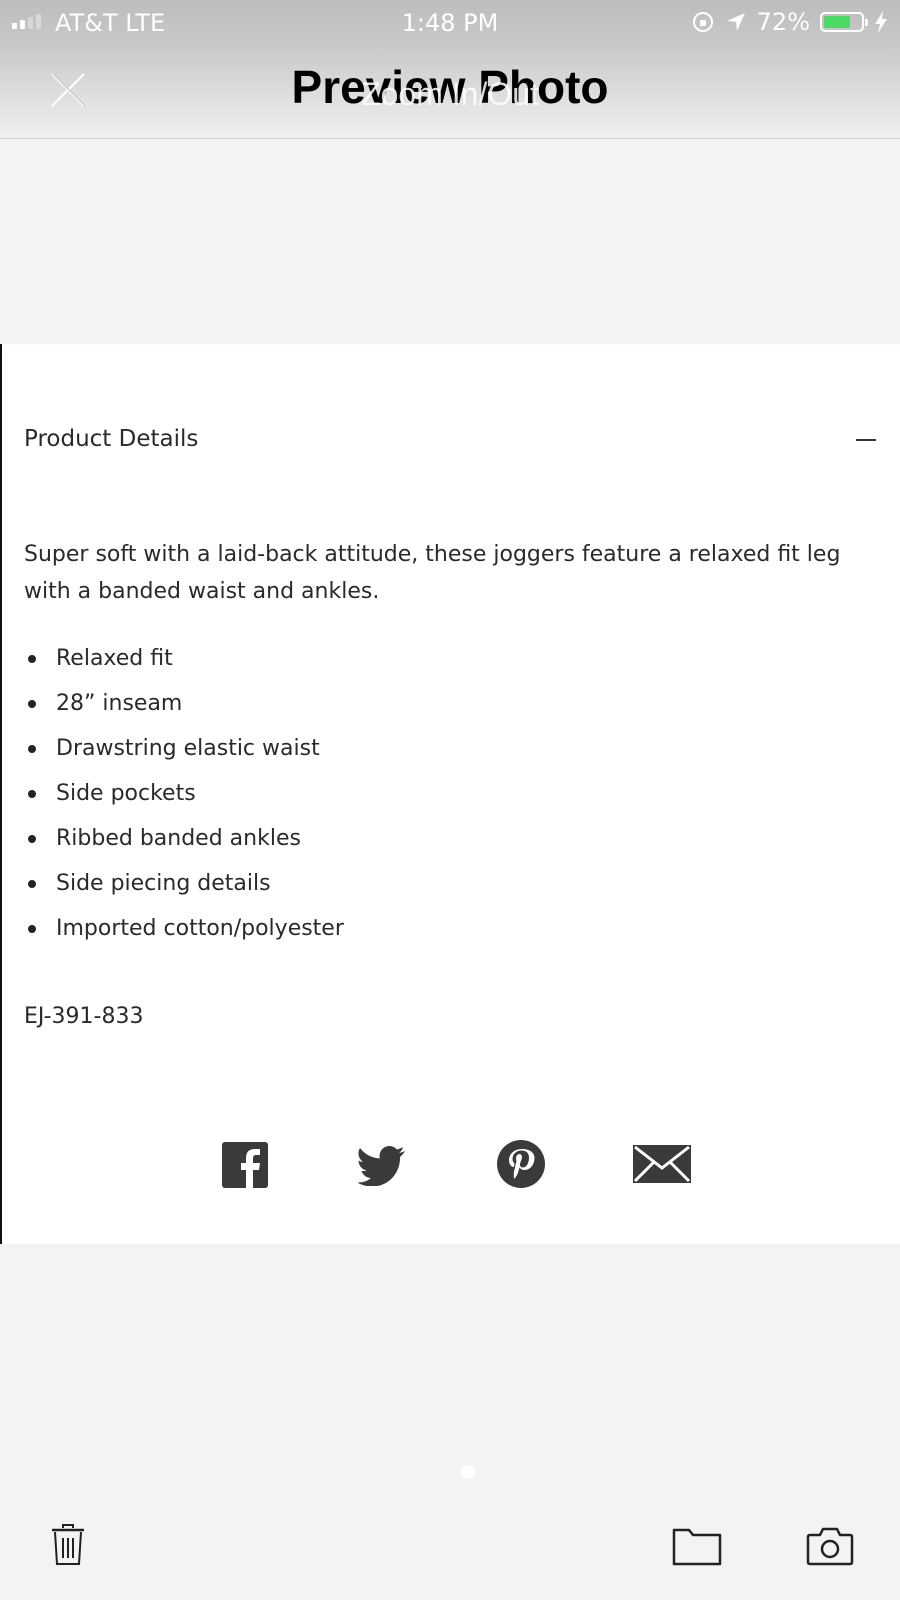 This screenshot has height=1600, width=900. What do you see at coordinates (521, 1164) in the screenshot?
I see `pinterest-icon` at bounding box center [521, 1164].